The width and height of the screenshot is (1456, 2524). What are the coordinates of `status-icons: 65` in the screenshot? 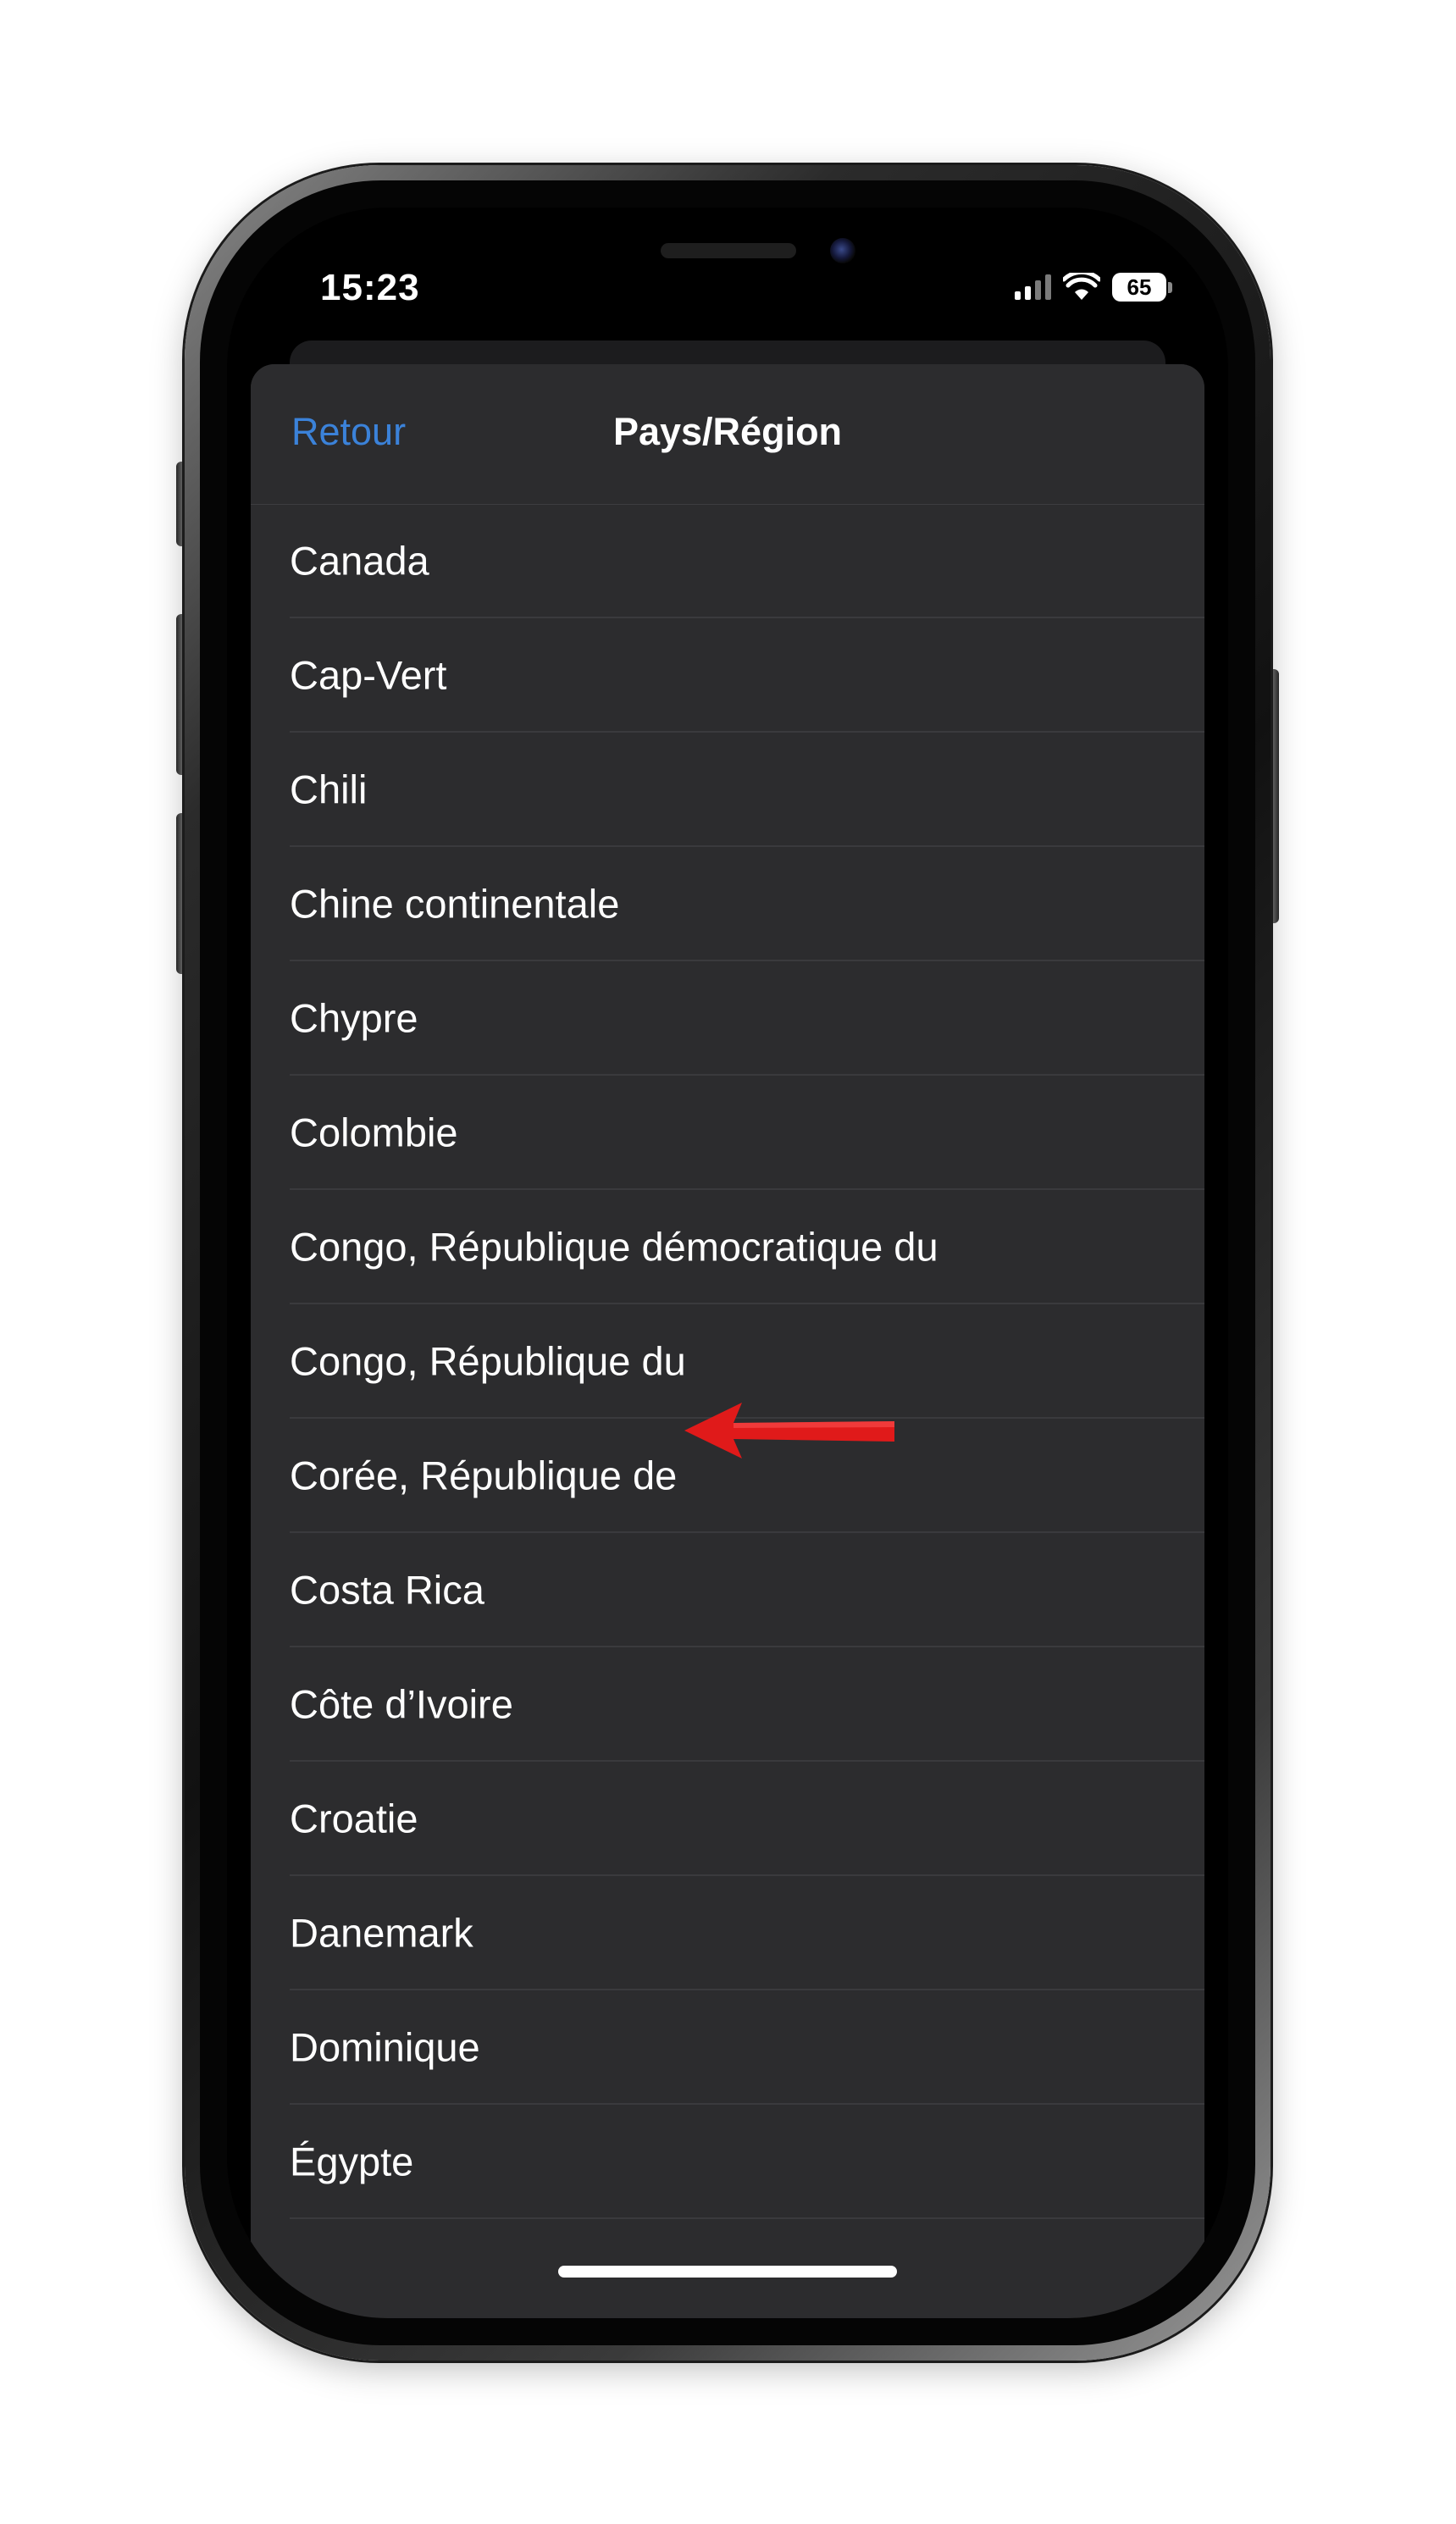 It's located at (1093, 287).